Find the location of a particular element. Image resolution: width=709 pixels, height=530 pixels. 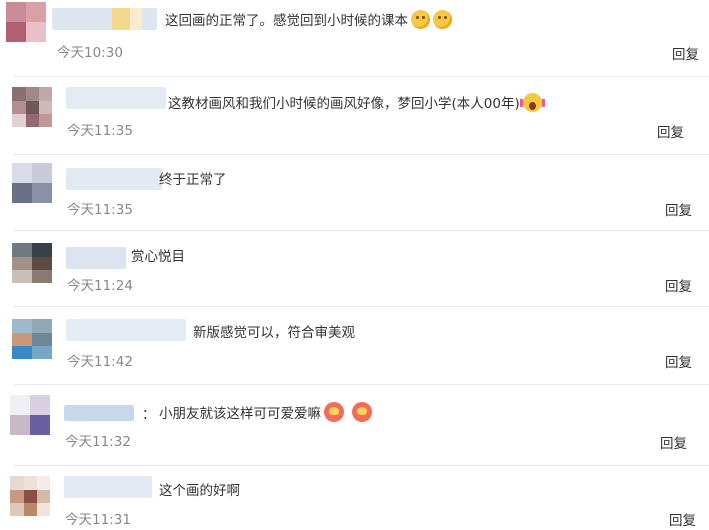

screaming-face-icon is located at coordinates (532, 102).